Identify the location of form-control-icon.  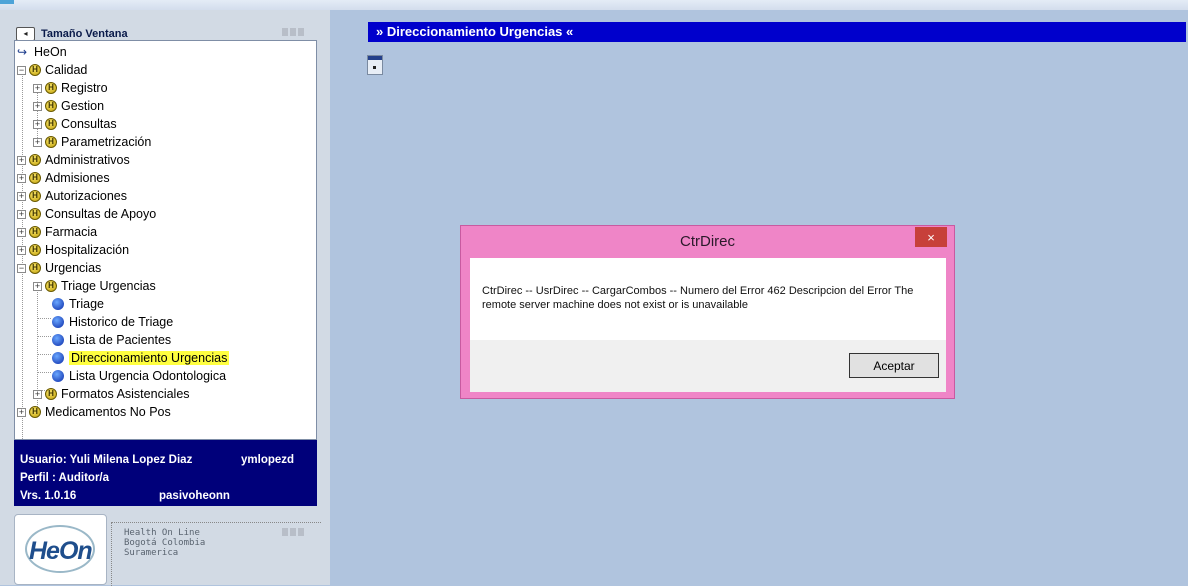
(375, 65).